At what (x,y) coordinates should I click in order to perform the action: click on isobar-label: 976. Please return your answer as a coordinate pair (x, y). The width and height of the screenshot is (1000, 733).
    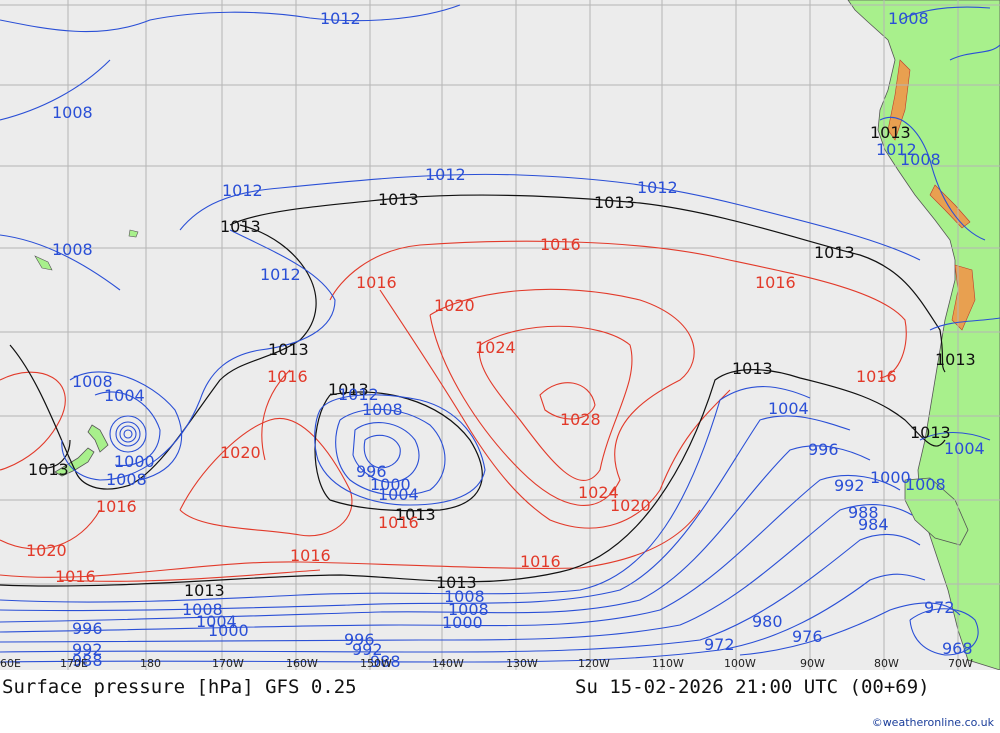
    Looking at the image, I should click on (807, 636).